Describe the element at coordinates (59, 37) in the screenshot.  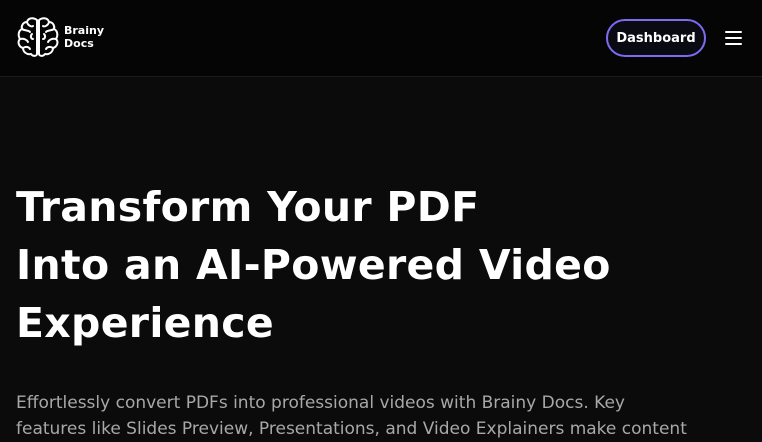
I see `brand-logo: Brainy Docs` at that location.